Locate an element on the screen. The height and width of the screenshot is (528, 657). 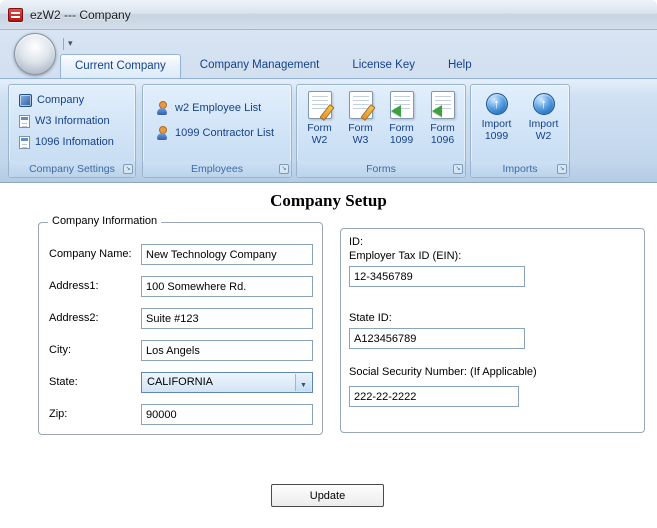
form-w3-button: Form W3 is located at coordinates (360, 125).